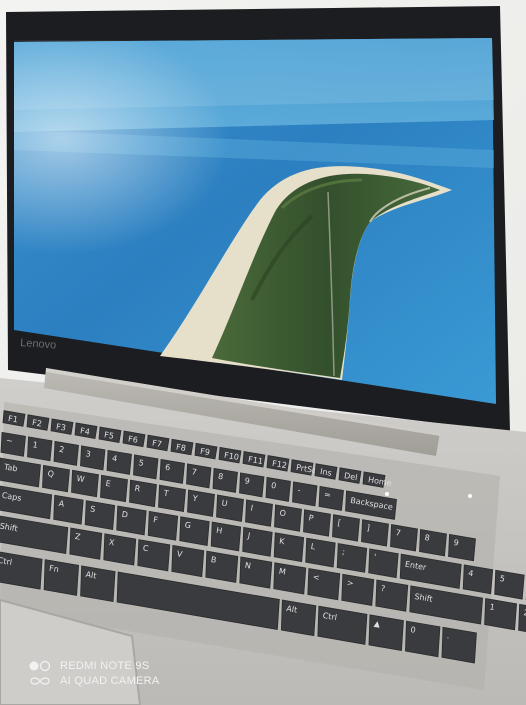 This screenshot has height=705, width=526. I want to click on keyboard-key: N, so click(256, 572).